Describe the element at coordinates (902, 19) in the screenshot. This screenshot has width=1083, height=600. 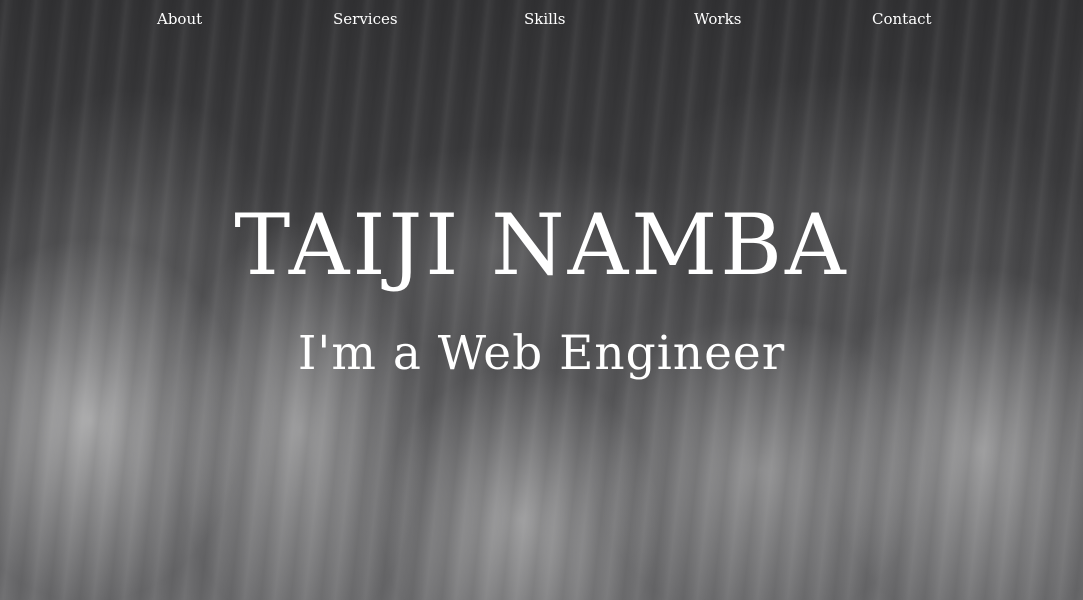
I see `nav-link-contact: Contact` at that location.